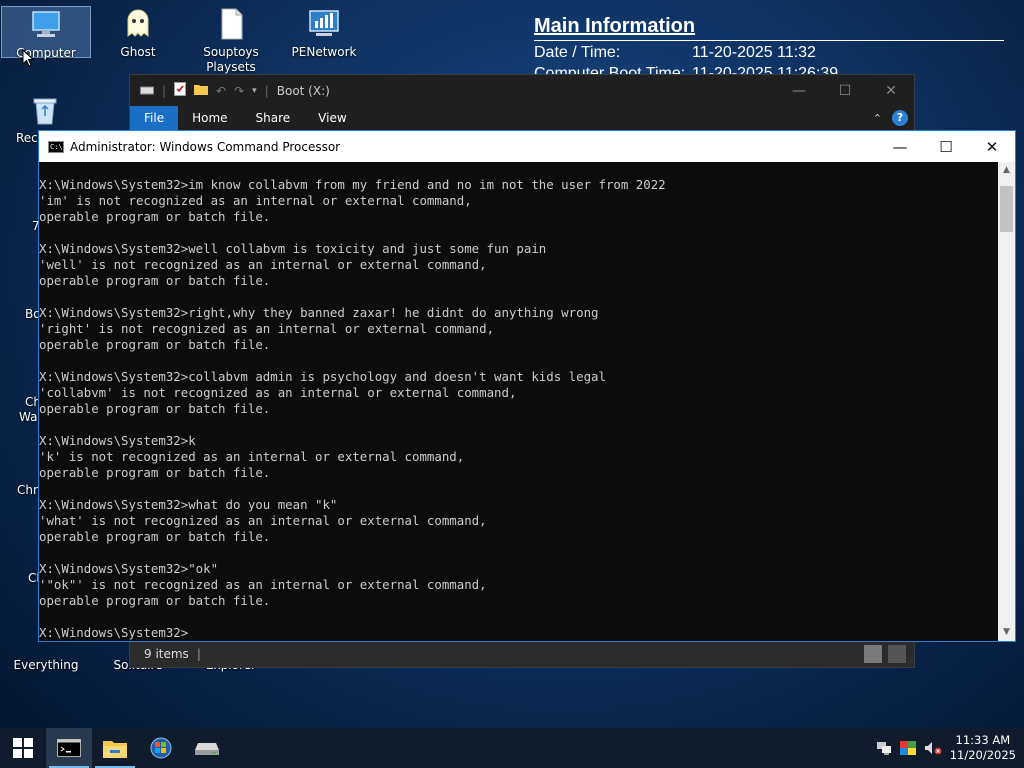 Image resolution: width=1024 pixels, height=768 pixels. Describe the element at coordinates (273, 118) in the screenshot. I see `tab-share: Share` at that location.